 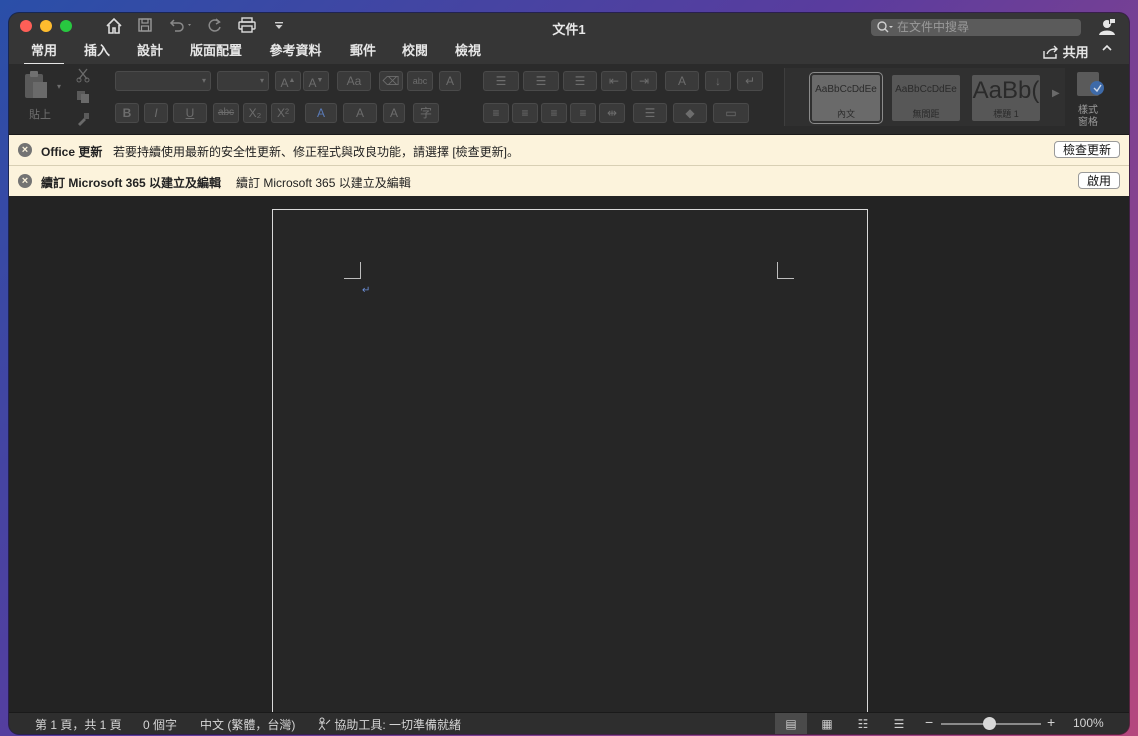 What do you see at coordinates (426, 113) in the screenshot?
I see `enclose-characters-icon: 字` at bounding box center [426, 113].